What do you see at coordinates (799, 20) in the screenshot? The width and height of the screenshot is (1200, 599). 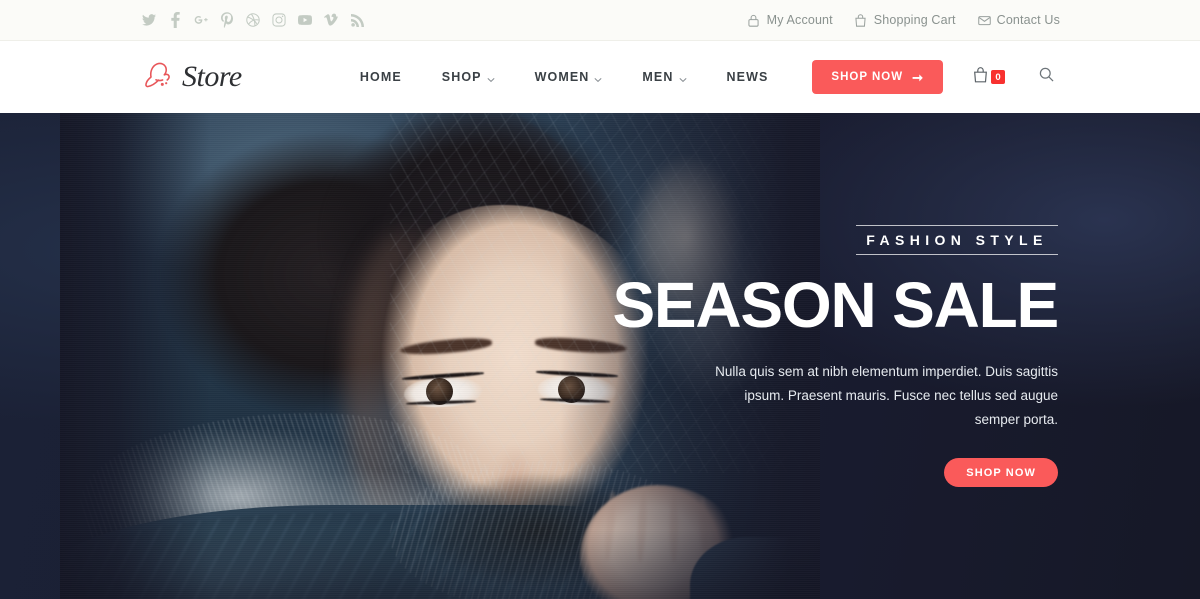 I see `top-link-label: My Account` at bounding box center [799, 20].